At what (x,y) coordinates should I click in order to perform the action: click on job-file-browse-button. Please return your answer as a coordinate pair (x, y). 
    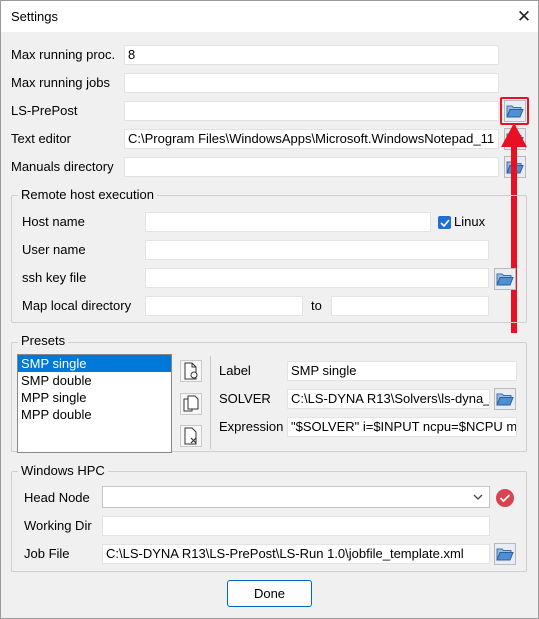
    Looking at the image, I should click on (505, 554).